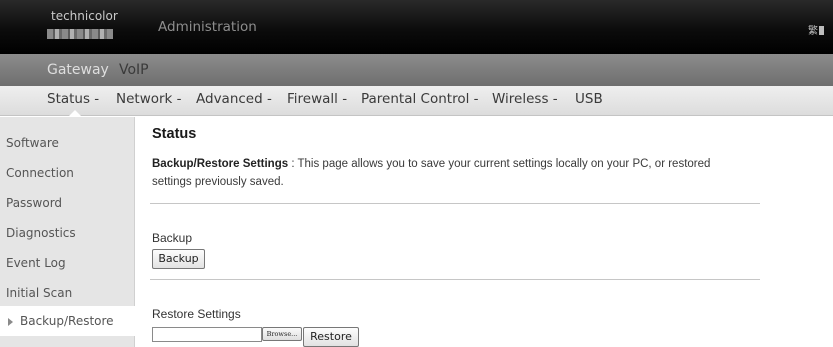 This screenshot has height=347, width=833. What do you see at coordinates (78, 70) in the screenshot?
I see `topnav-gateway: Gateway` at bounding box center [78, 70].